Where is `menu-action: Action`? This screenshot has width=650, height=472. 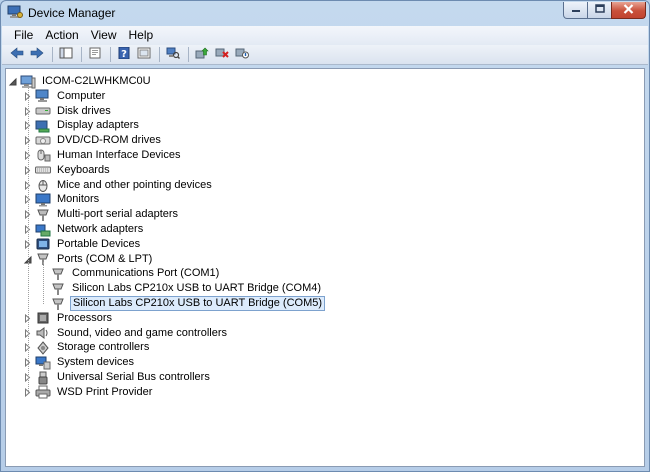
menu-action: Action is located at coordinates (61, 35).